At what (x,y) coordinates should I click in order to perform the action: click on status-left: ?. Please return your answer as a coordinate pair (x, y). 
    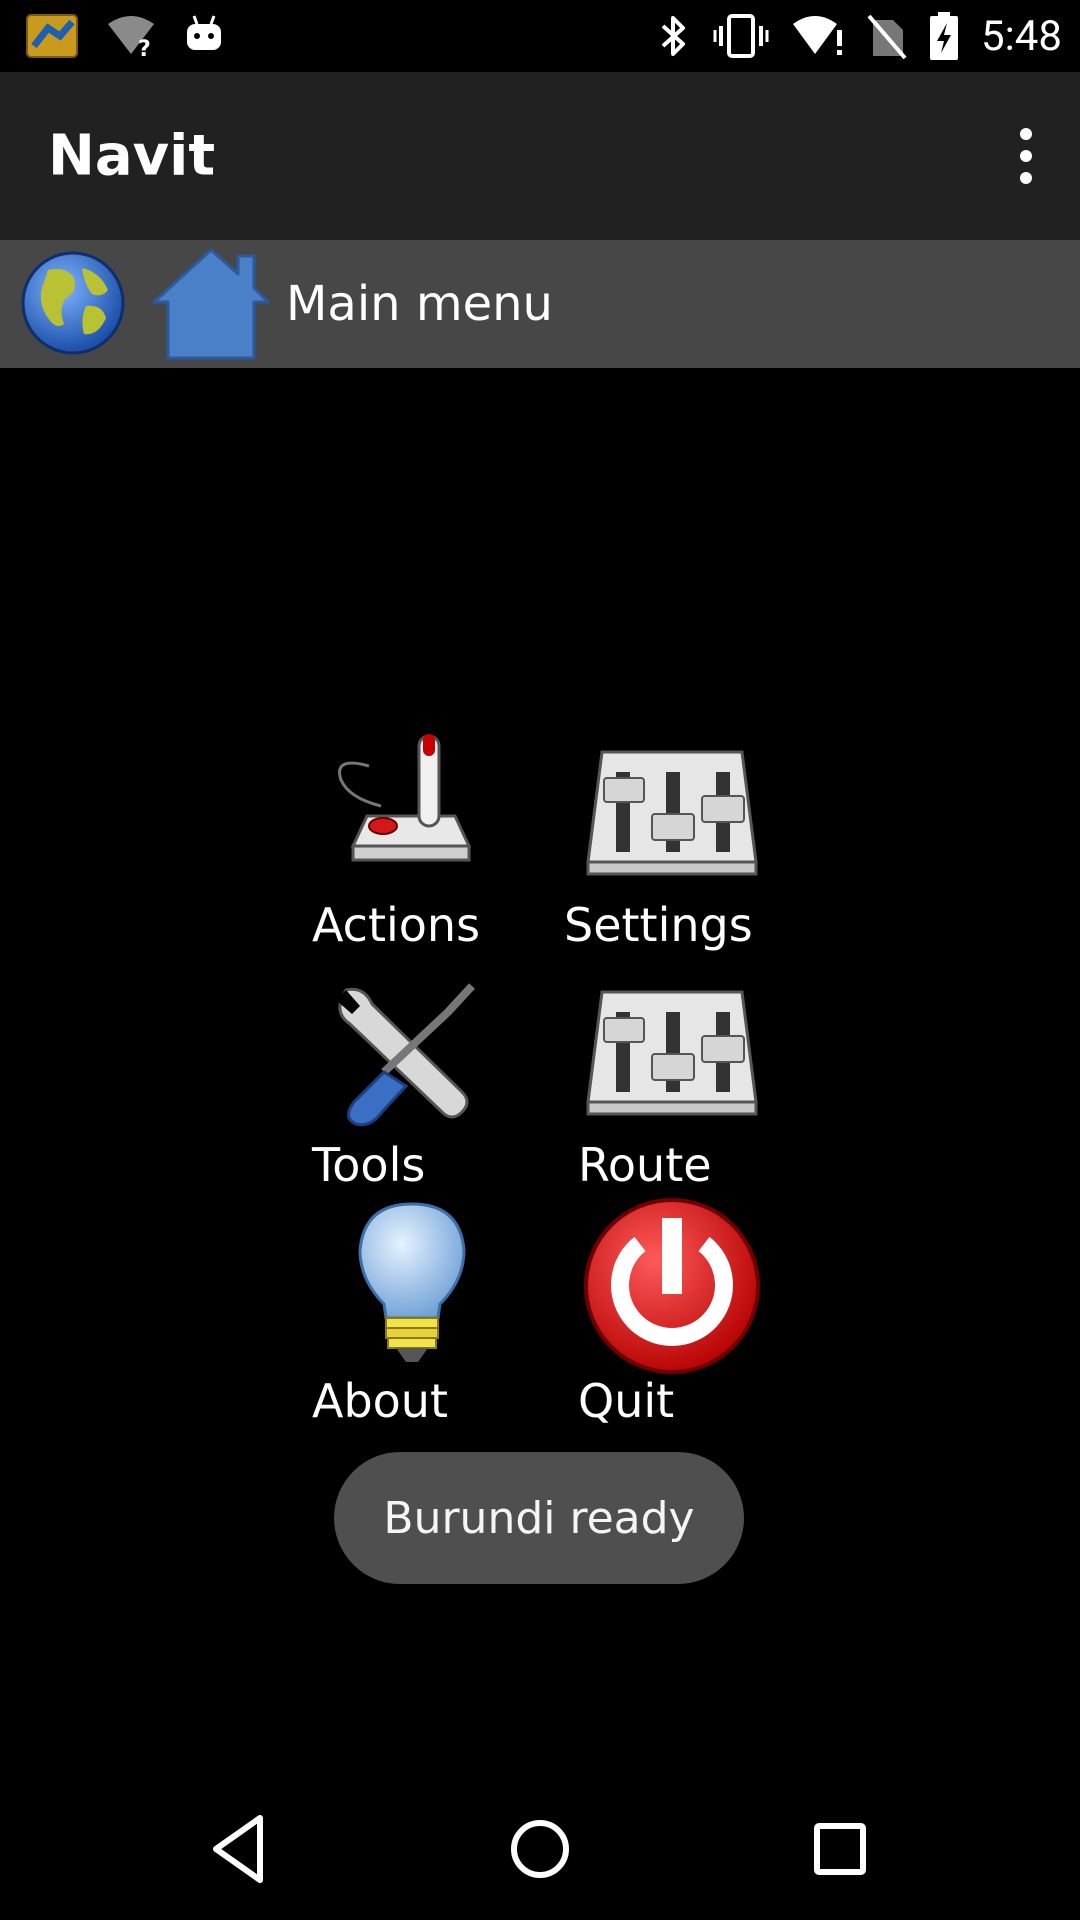
    Looking at the image, I should click on (125, 36).